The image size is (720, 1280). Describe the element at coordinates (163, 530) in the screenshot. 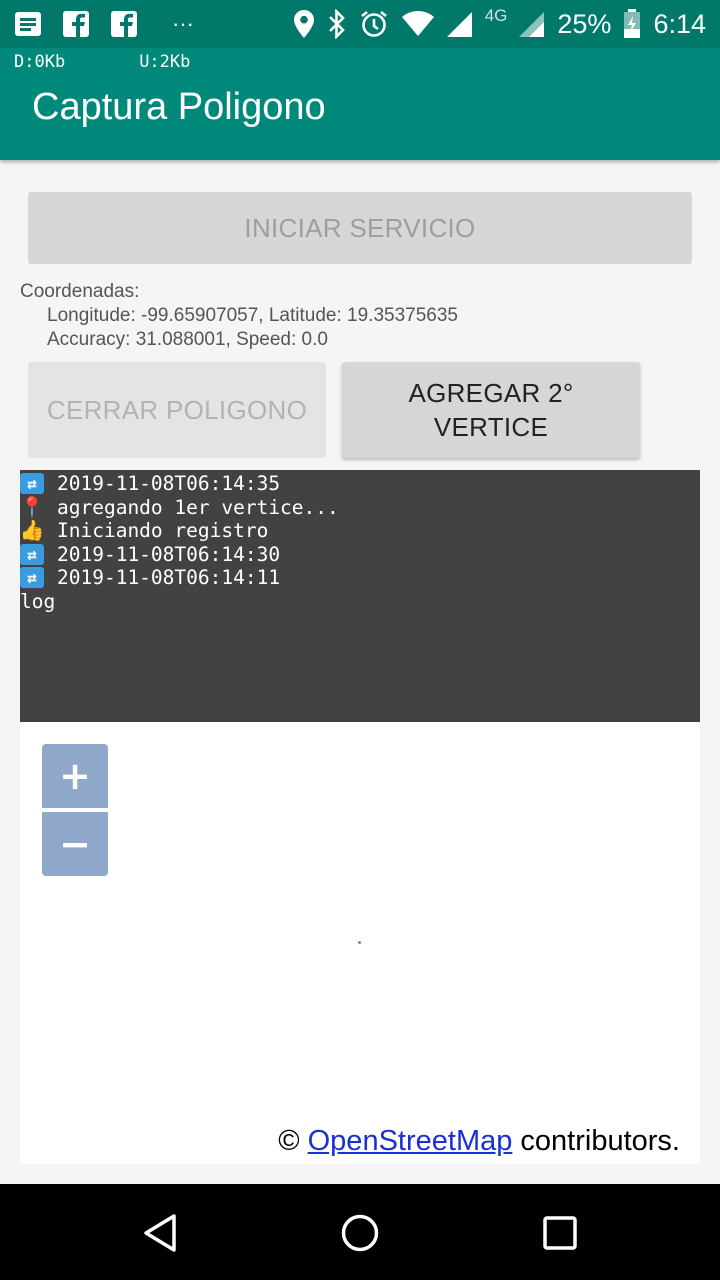

I see `log-text: Iniciando registro` at that location.